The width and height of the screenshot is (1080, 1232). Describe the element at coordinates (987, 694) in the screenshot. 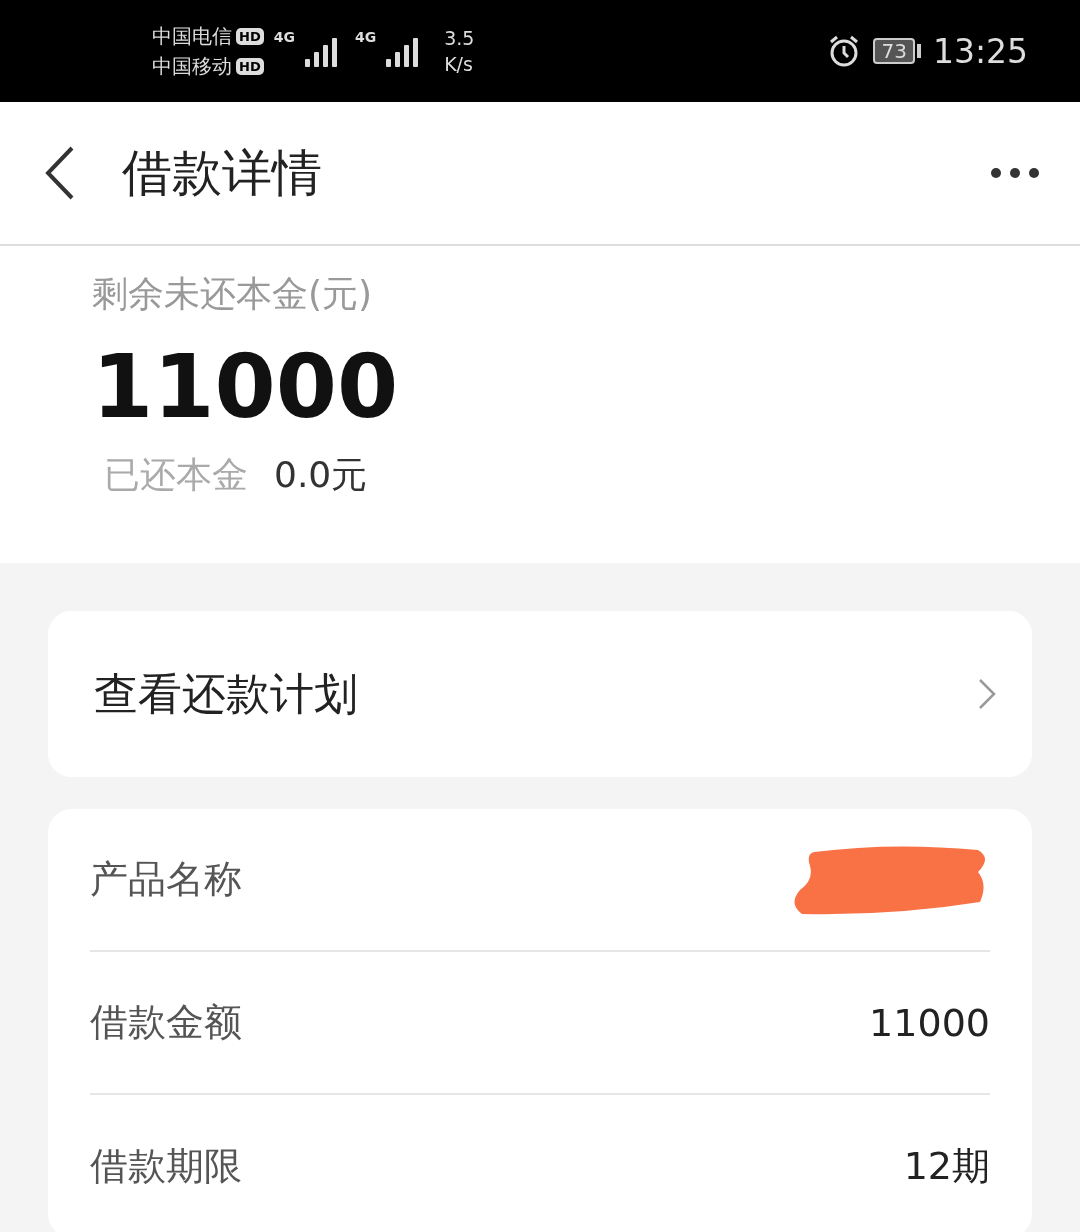

I see `chevron-icon` at that location.